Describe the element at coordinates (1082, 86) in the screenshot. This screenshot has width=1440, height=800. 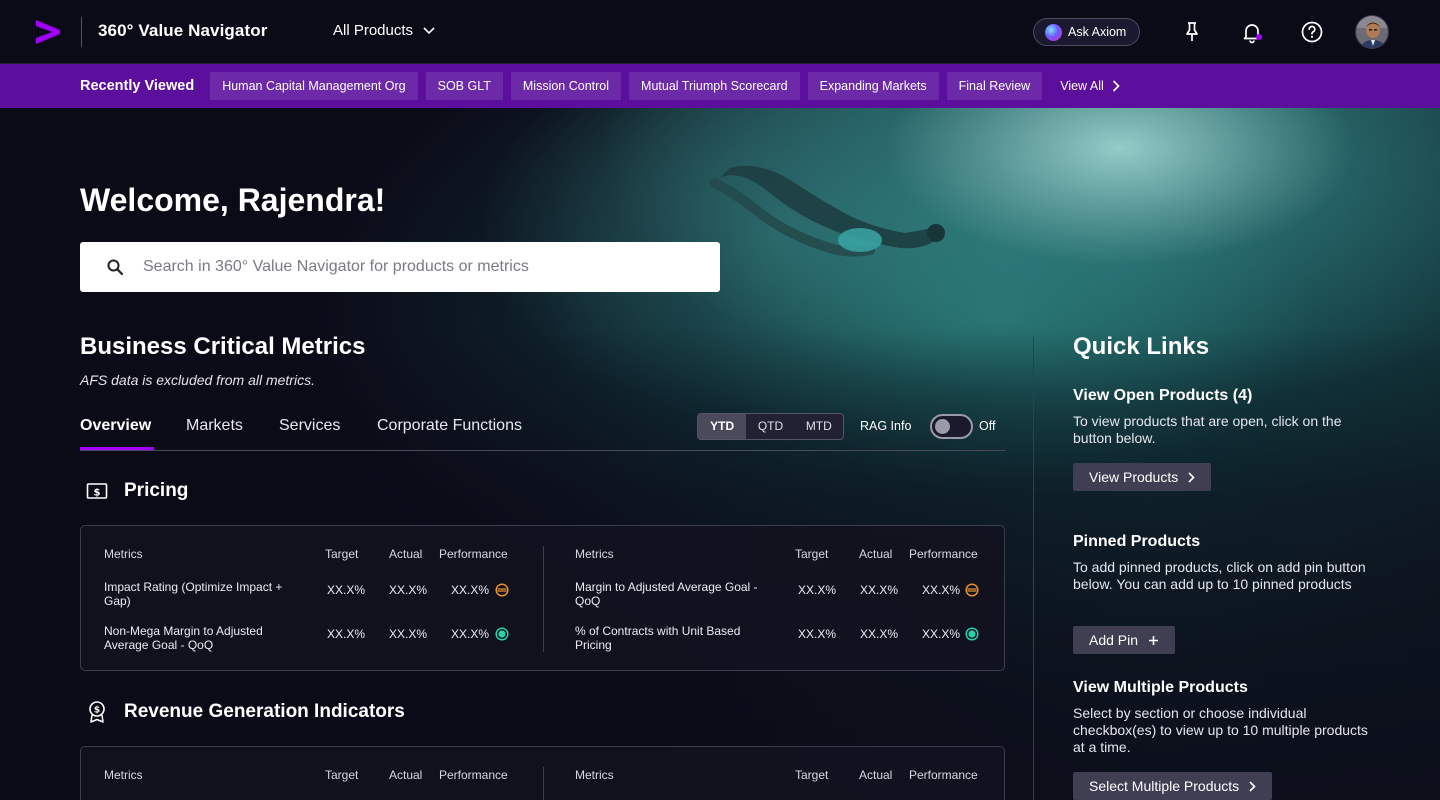
I see `view-all-label: View All` at that location.